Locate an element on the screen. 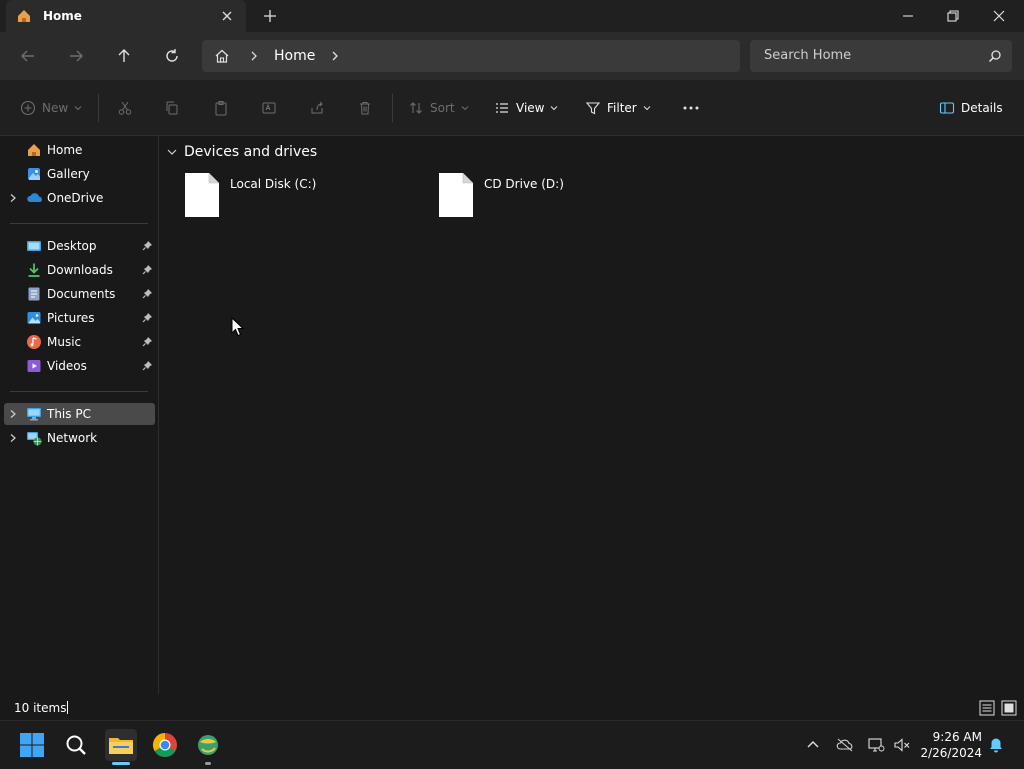  details-pane-icon is located at coordinates (947, 108).